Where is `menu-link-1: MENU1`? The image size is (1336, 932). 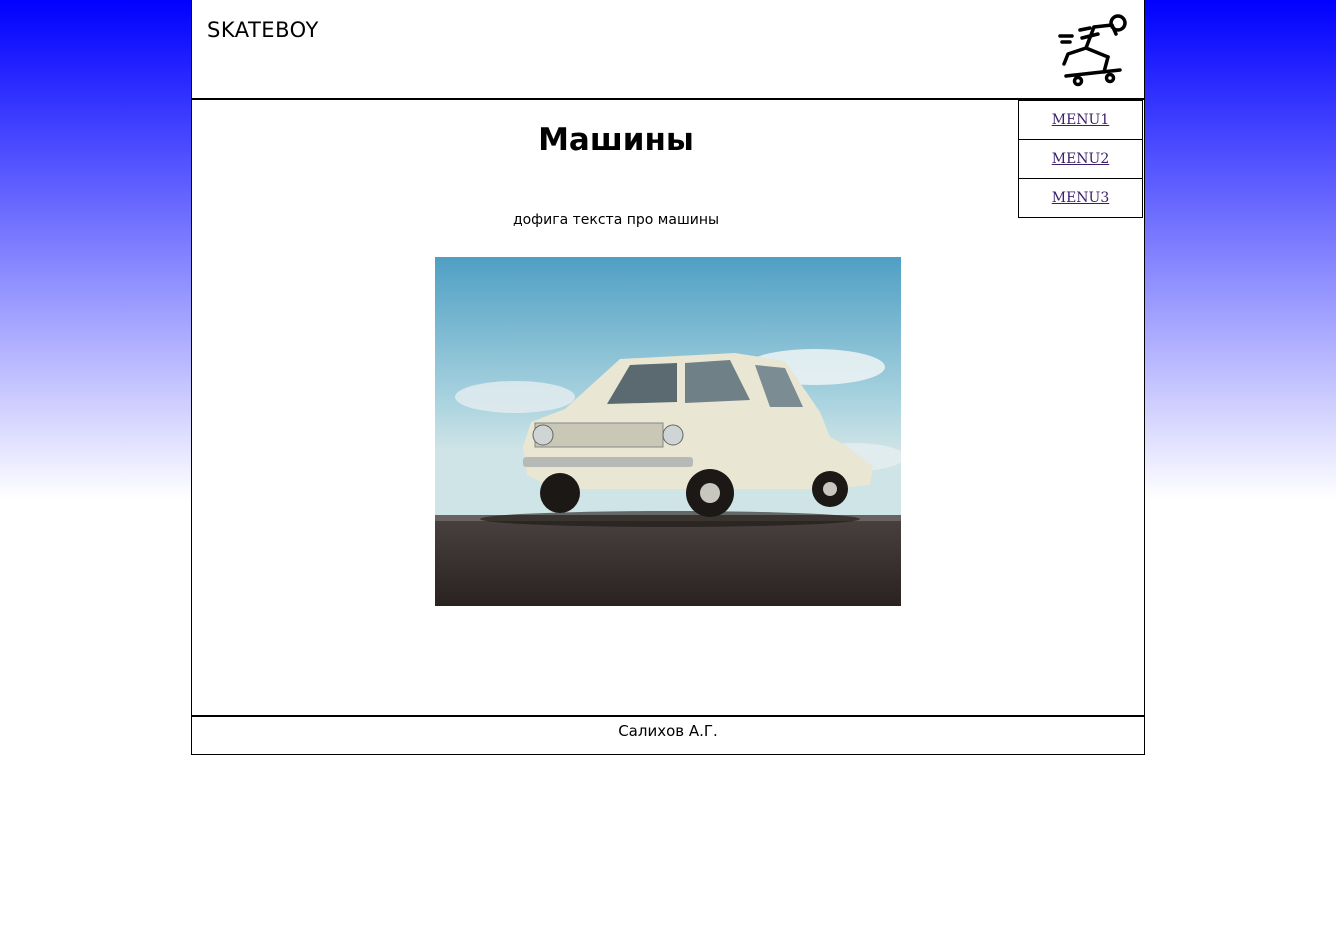 menu-link-1: MENU1 is located at coordinates (1081, 120).